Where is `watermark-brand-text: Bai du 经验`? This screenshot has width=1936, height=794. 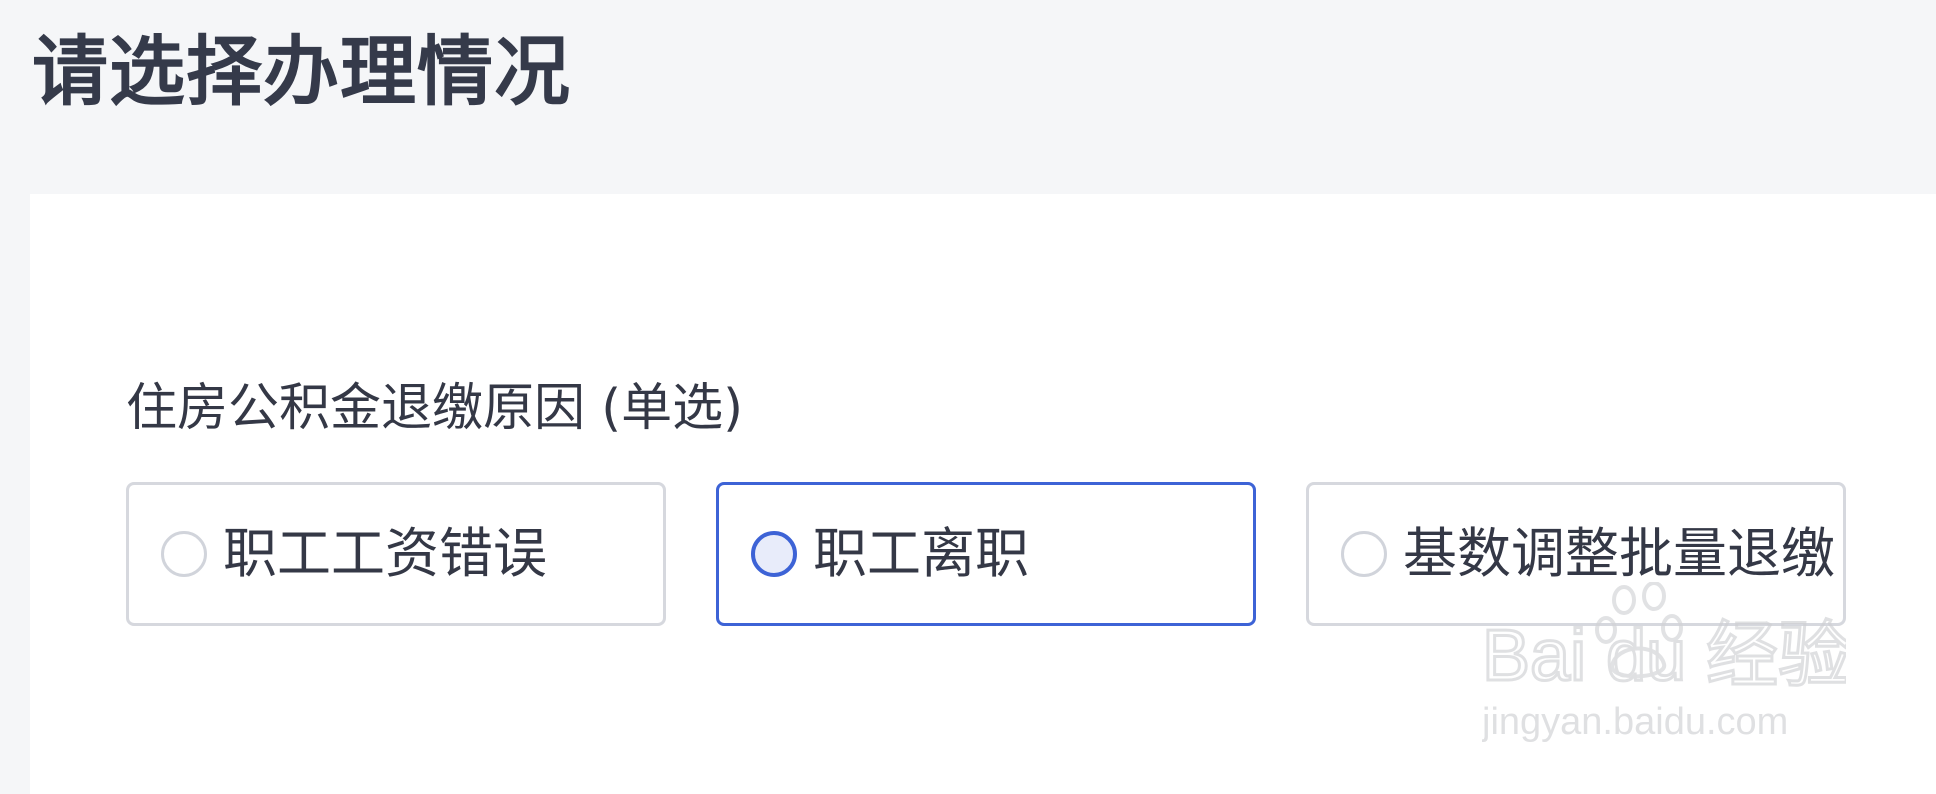 watermark-brand-text: Bai du 经验 is located at coordinates (1664, 656).